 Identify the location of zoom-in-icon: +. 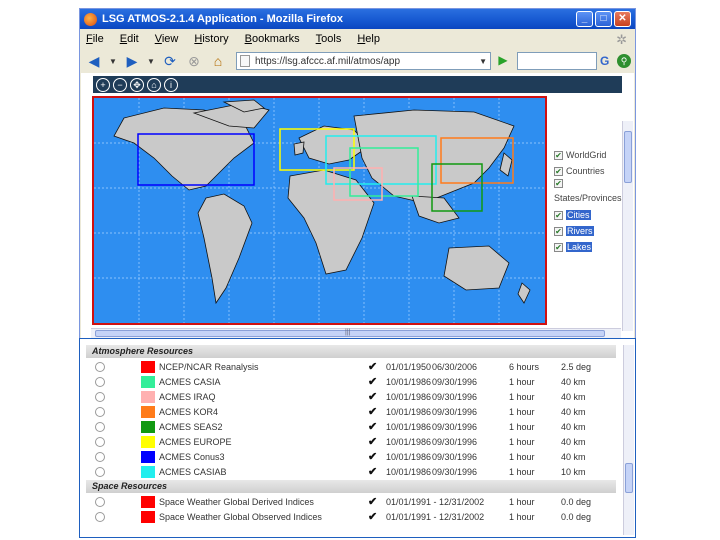
(103, 84).